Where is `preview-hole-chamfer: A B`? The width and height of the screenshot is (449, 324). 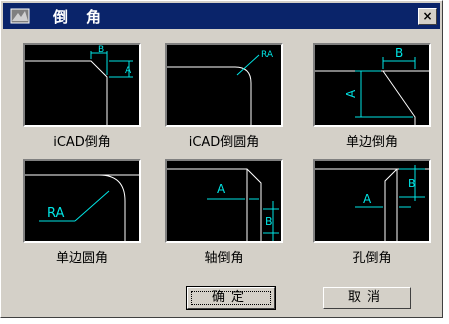 preview-hole-chamfer: A B is located at coordinates (372, 201).